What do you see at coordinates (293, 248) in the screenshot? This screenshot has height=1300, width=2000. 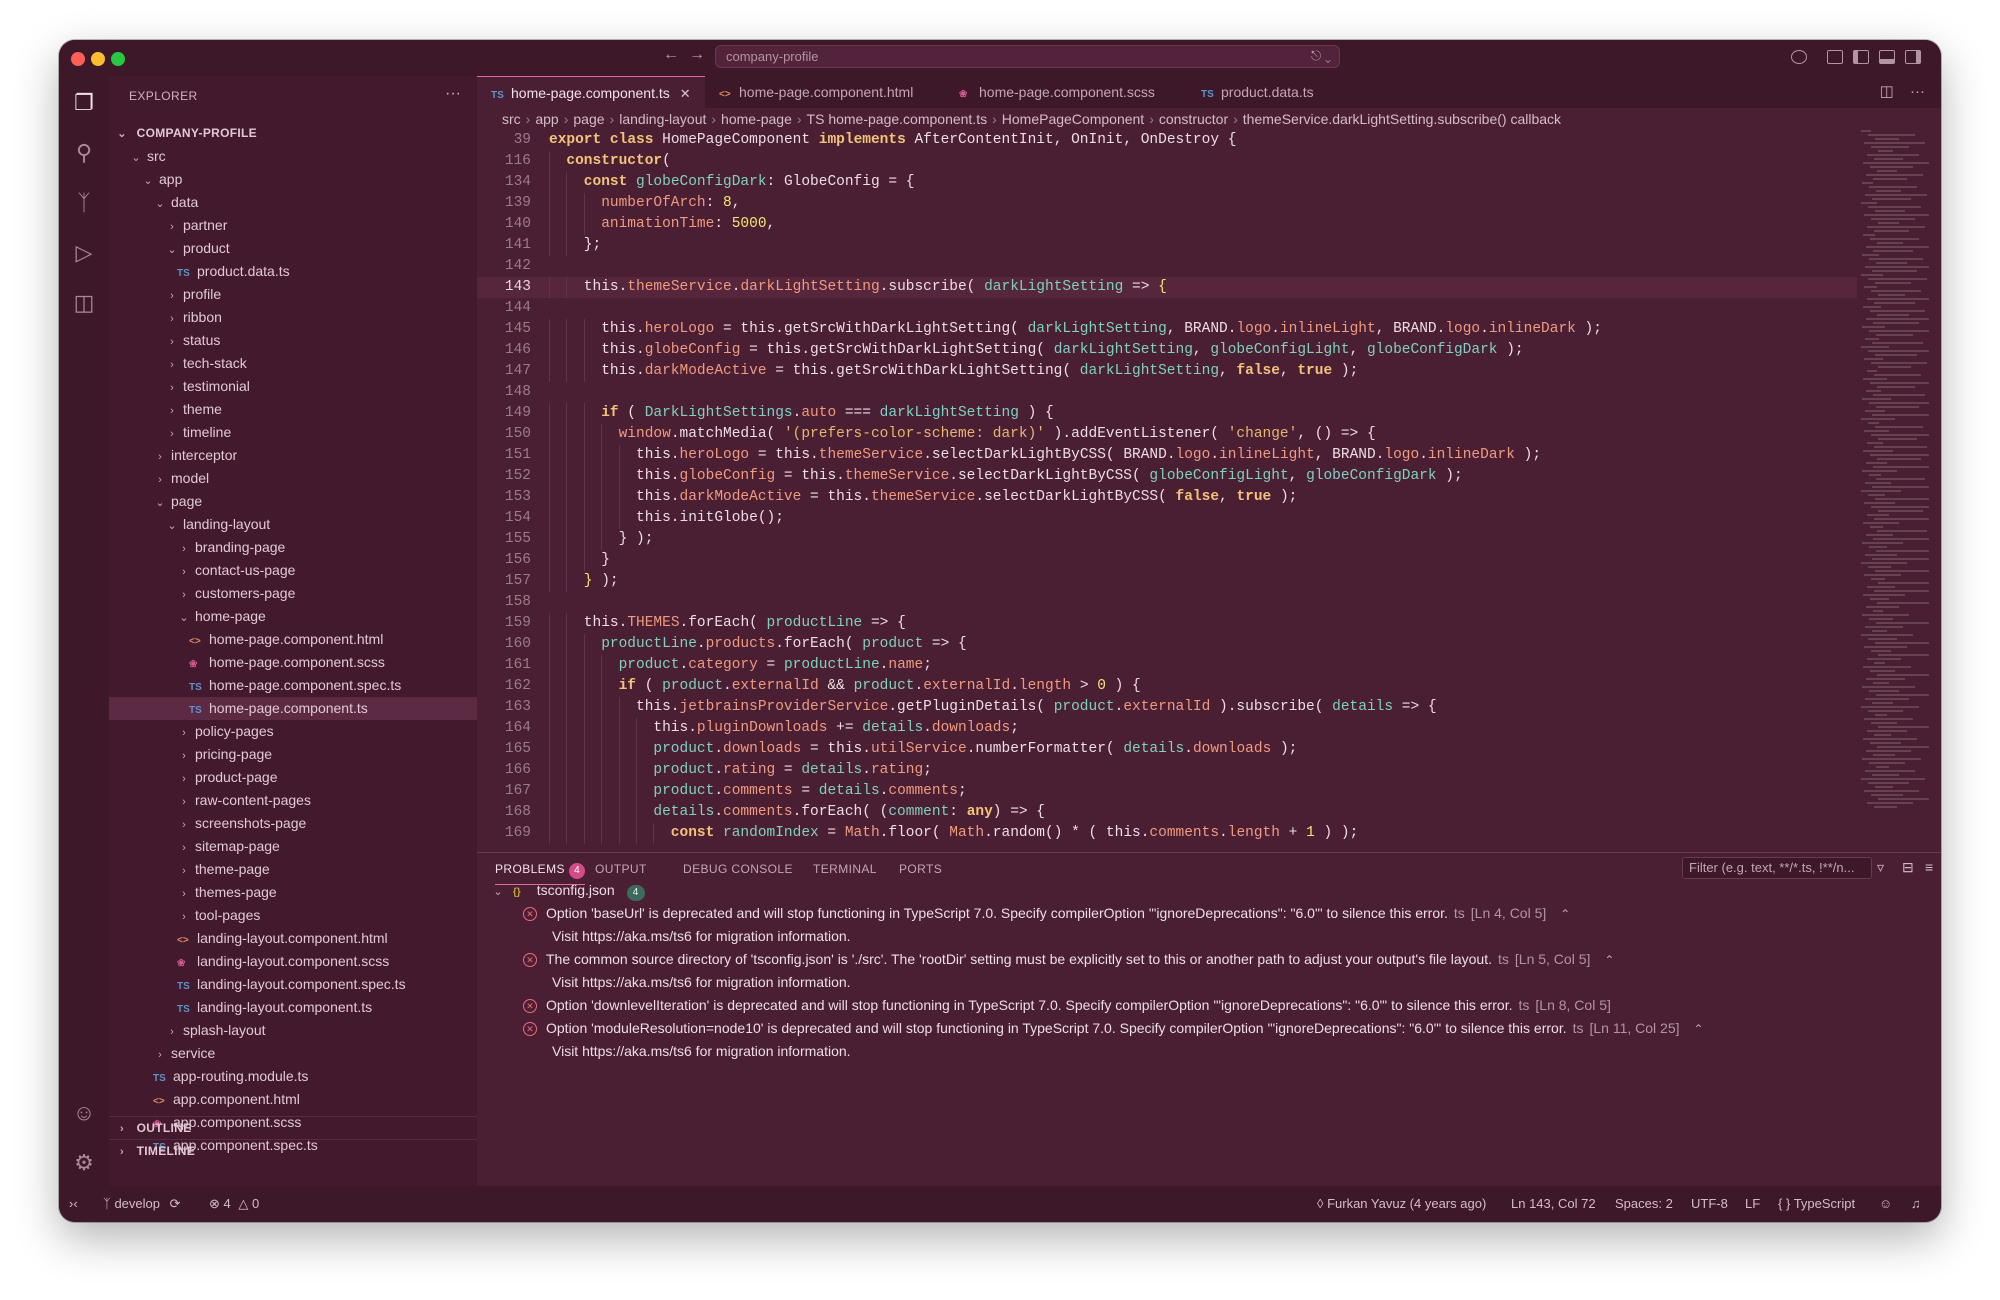 I see `folder-item: ⌄ product` at bounding box center [293, 248].